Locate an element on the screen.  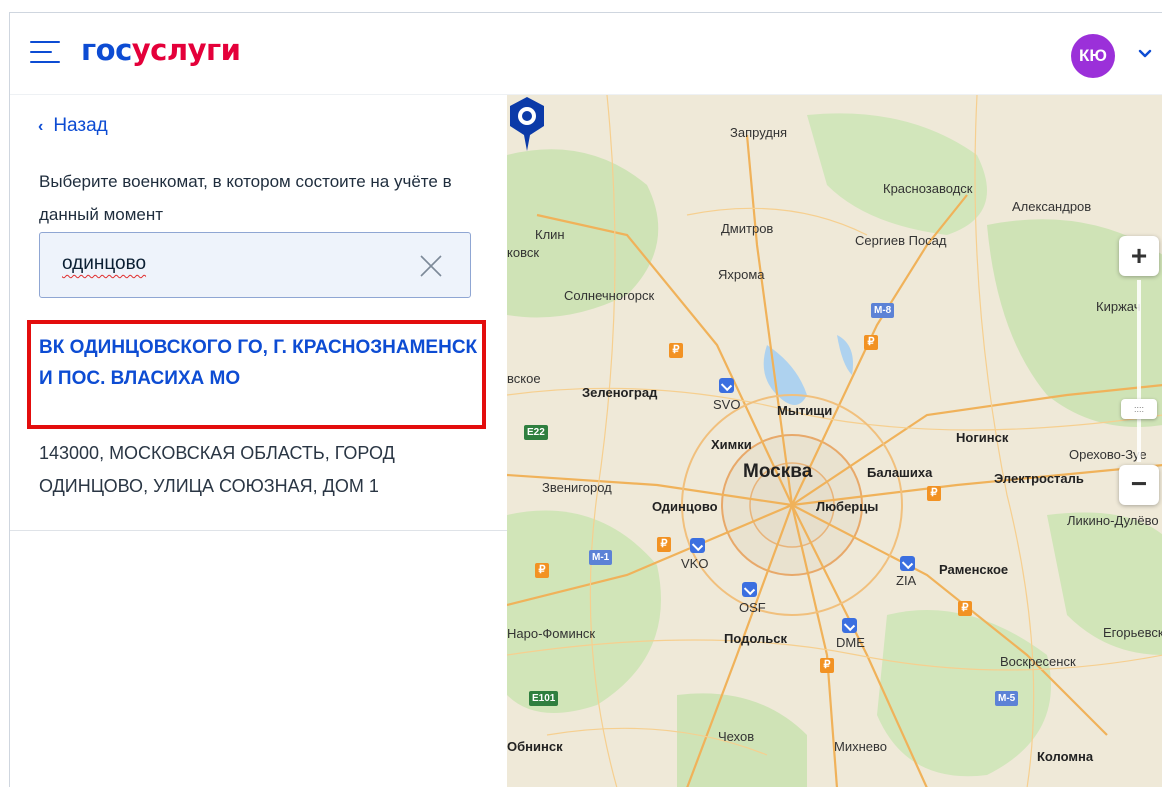
map-label: Егорьевск is located at coordinates (1132, 632).